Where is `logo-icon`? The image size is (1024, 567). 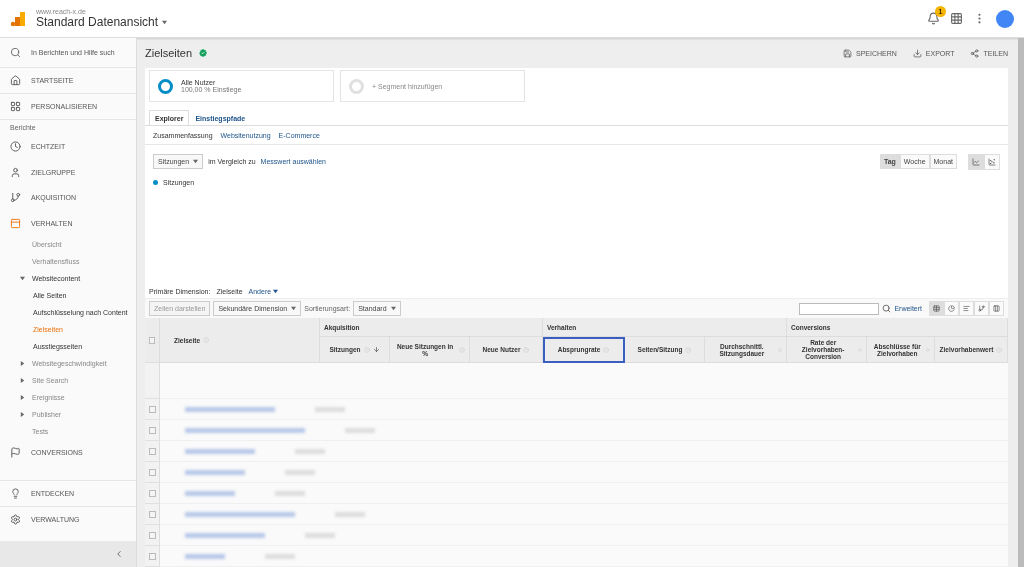 logo-icon is located at coordinates (18, 18).